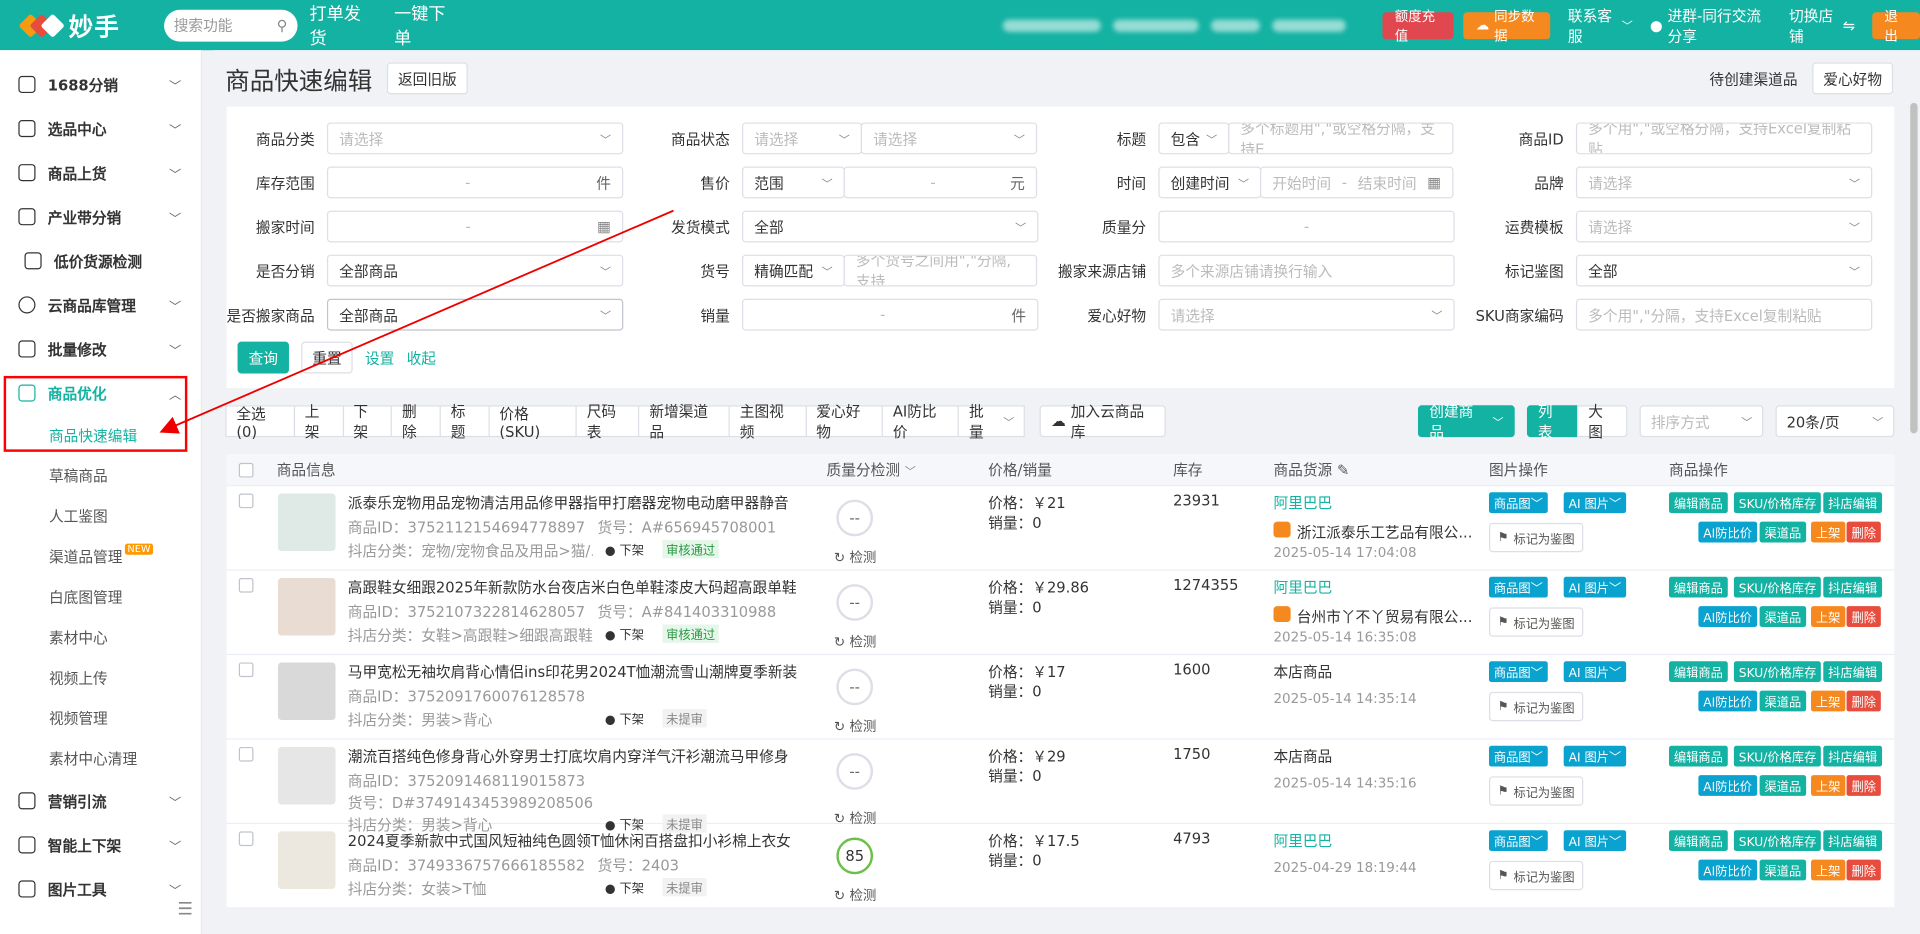  What do you see at coordinates (416, 321) in the screenshot?
I see `annotation-arrow` at bounding box center [416, 321].